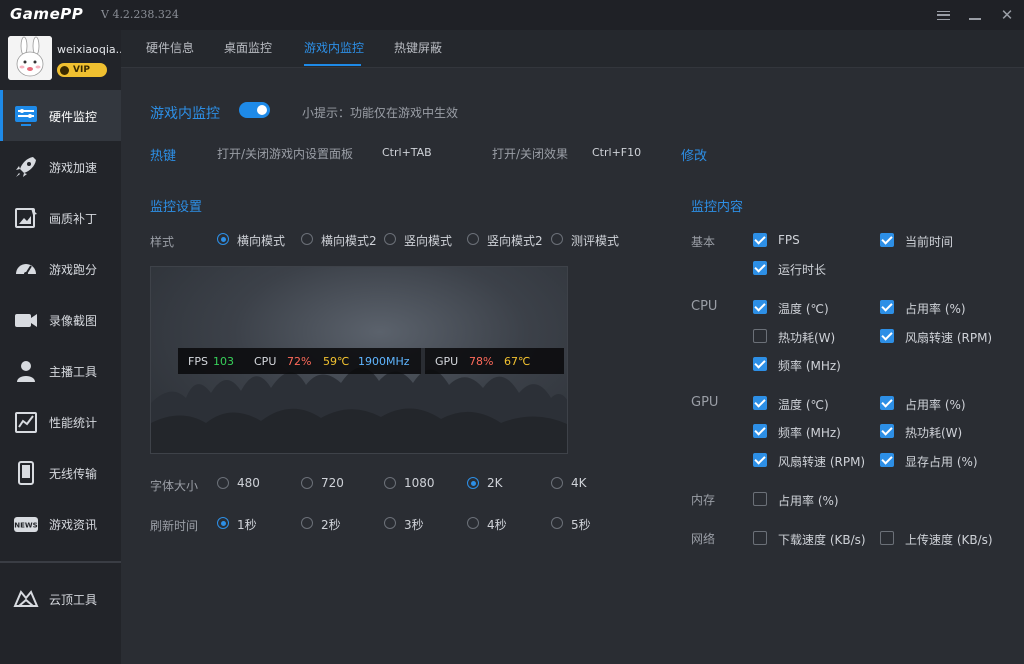 The height and width of the screenshot is (664, 1024). I want to click on modify-hotkey-link: 修改, so click(694, 154).